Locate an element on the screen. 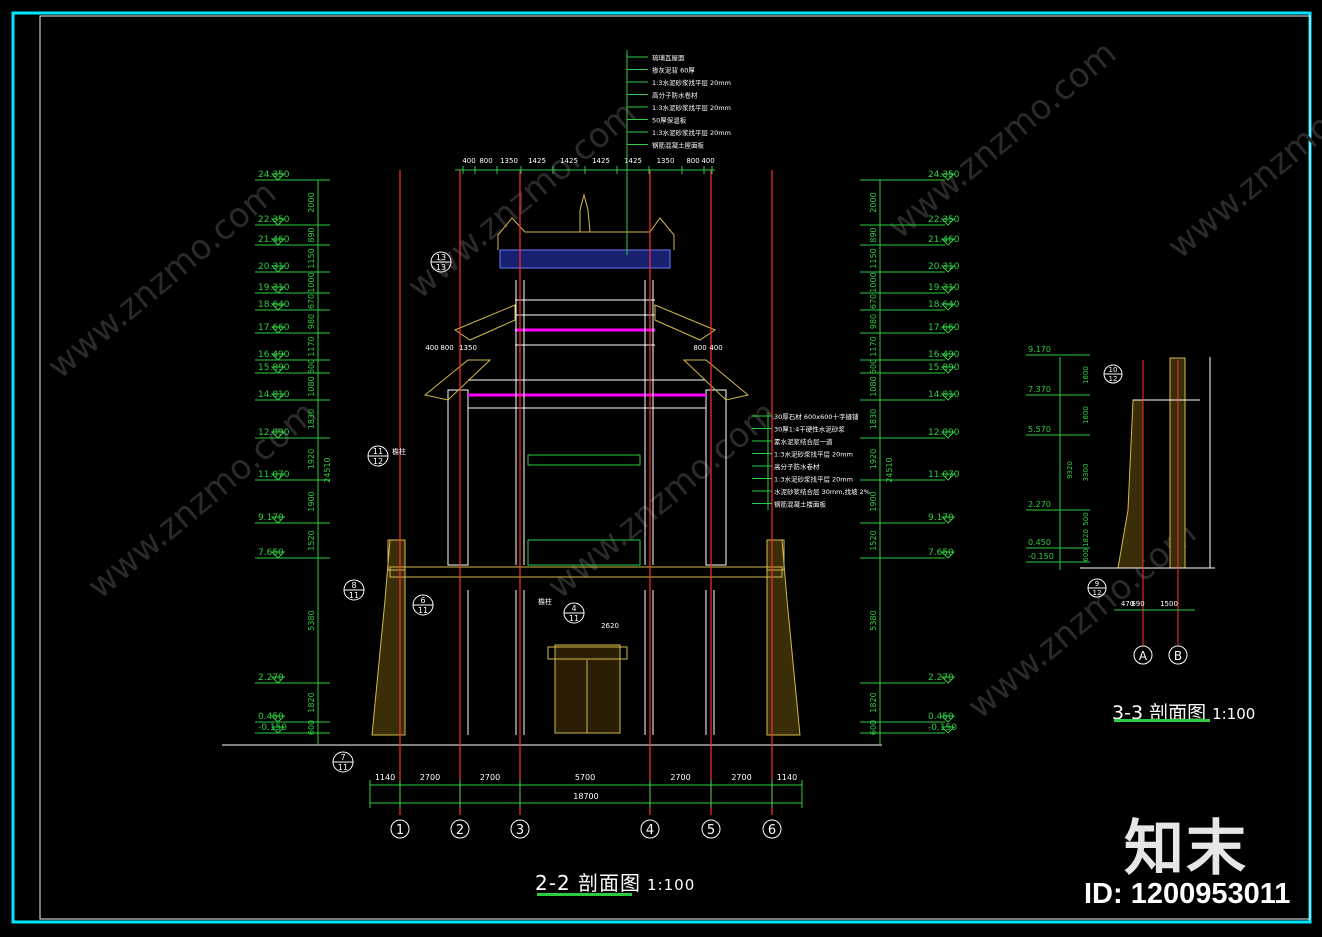  callout-number: 8 is located at coordinates (353, 585).